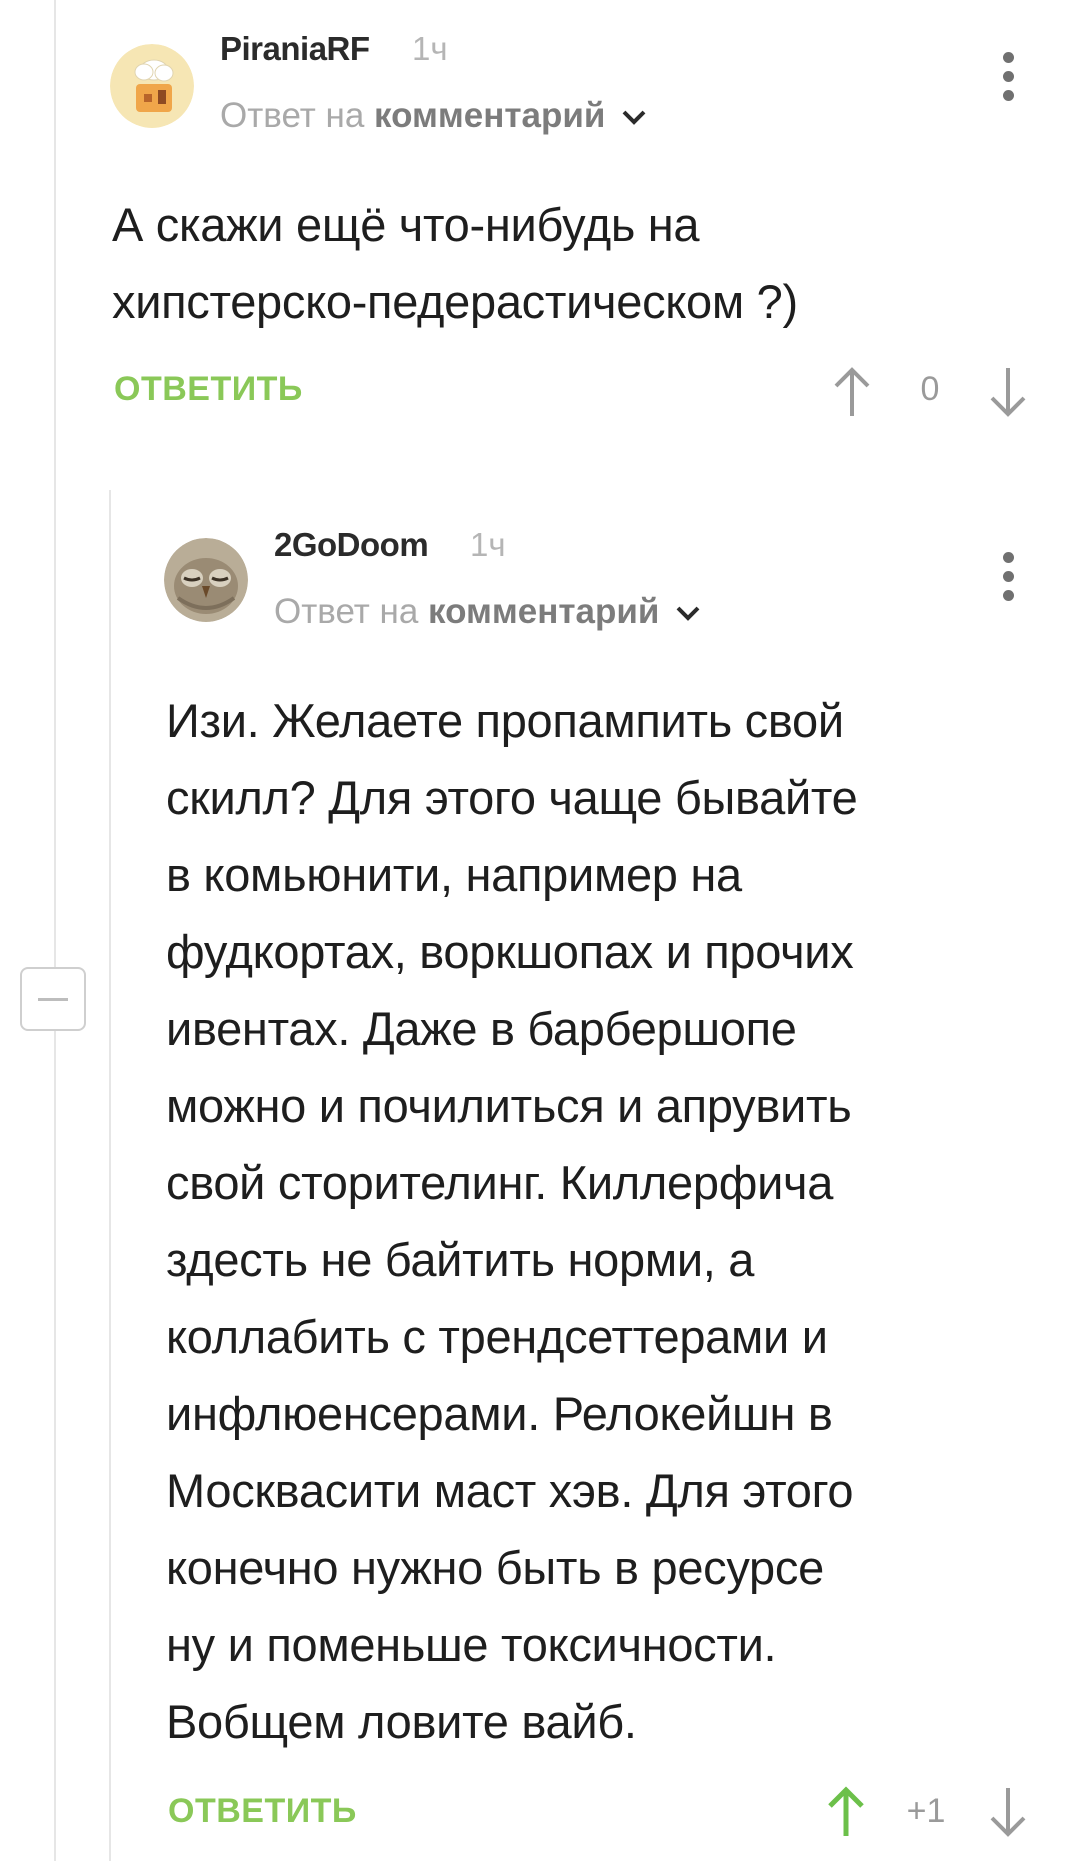  Describe the element at coordinates (509, 1105) in the screenshot. I see `comment-text-line: можно и почилиться и апрувить` at that location.